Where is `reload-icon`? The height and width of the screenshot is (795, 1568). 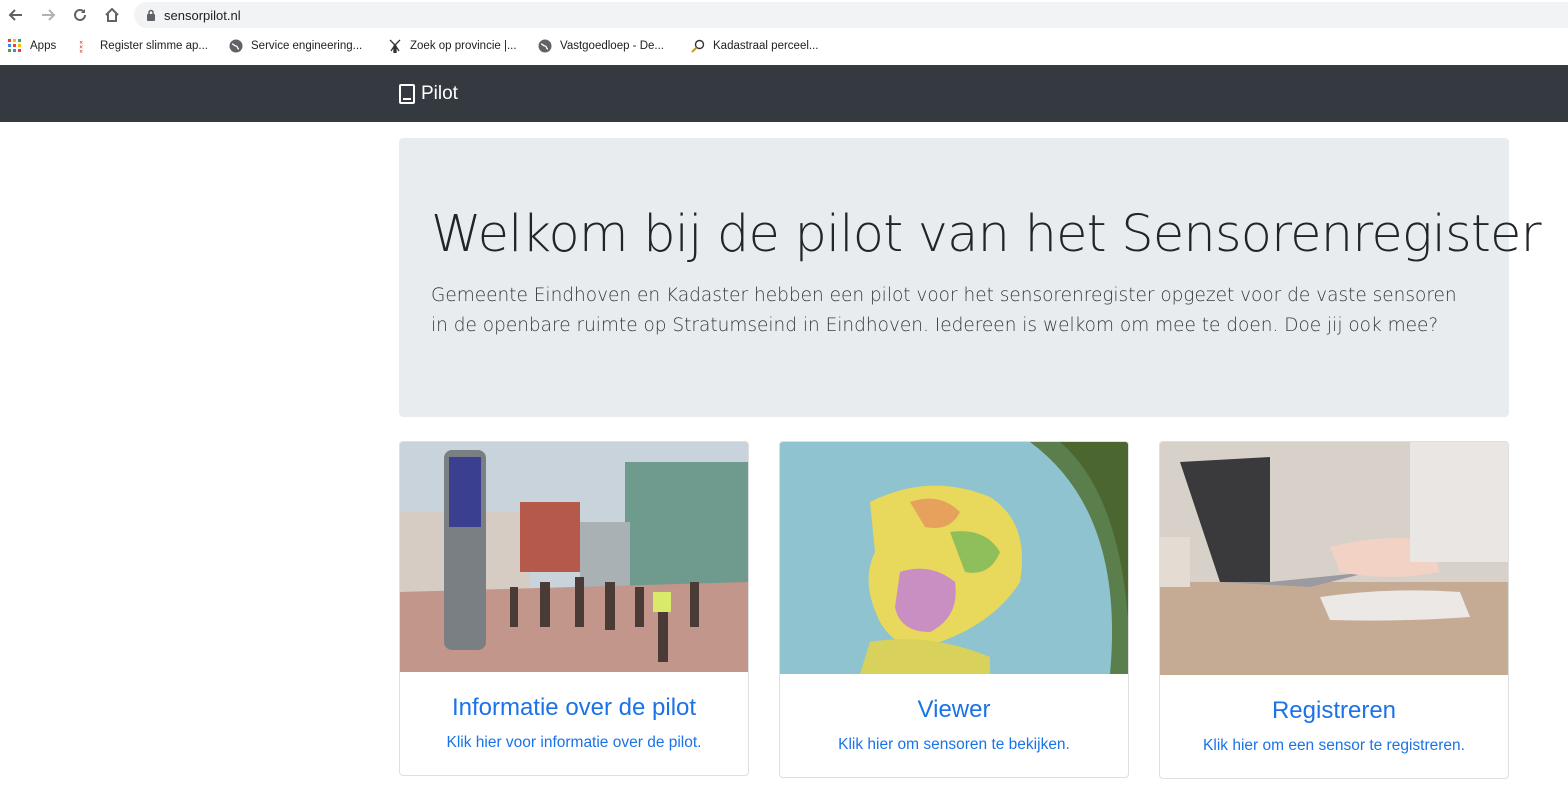
reload-icon is located at coordinates (80, 15).